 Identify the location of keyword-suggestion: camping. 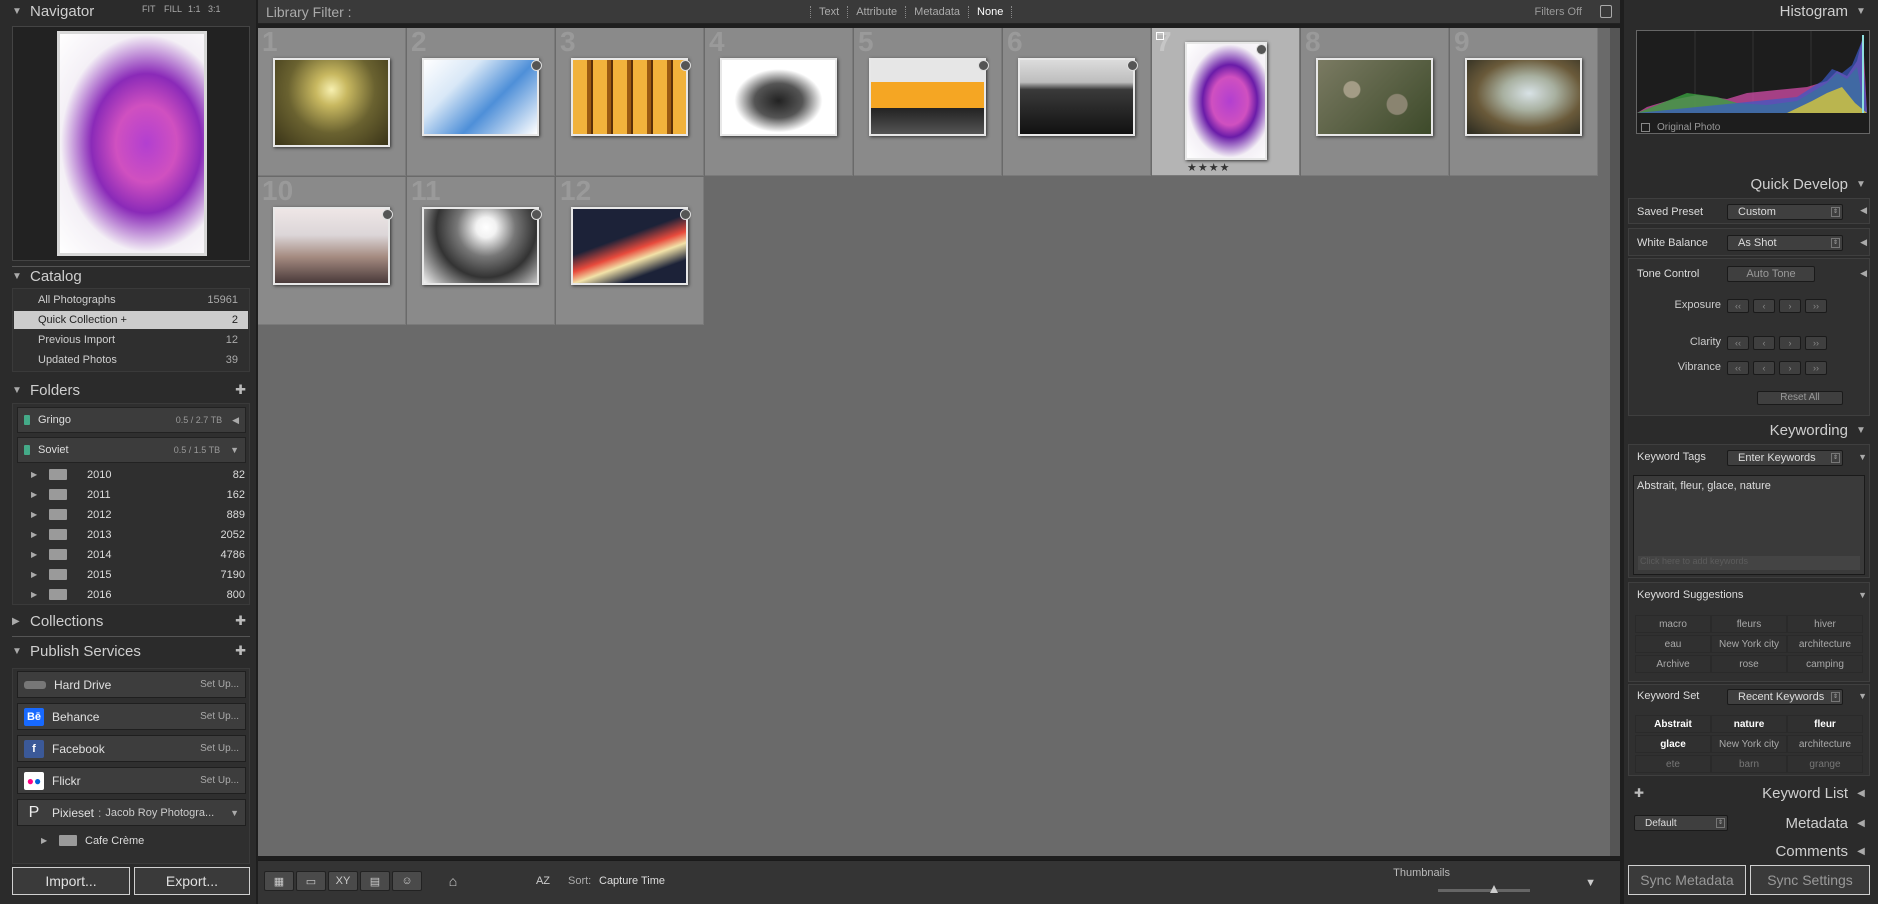
(1825, 664).